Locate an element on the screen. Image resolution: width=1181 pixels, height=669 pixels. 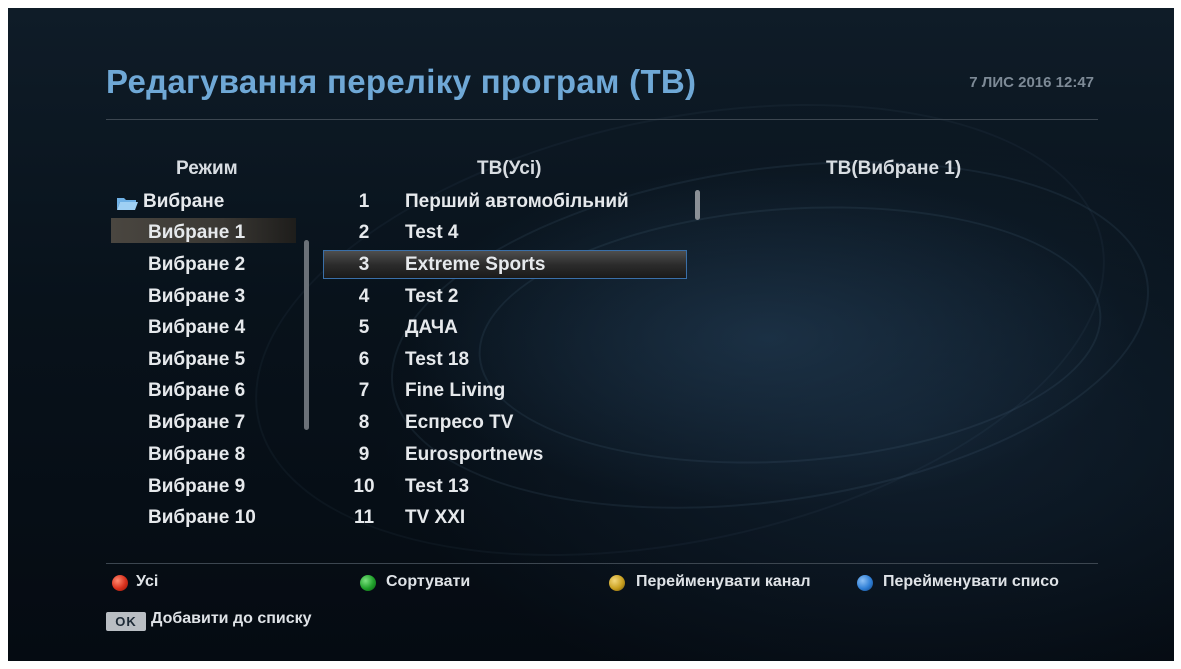
channel-name: Fine Living is located at coordinates (455, 391).